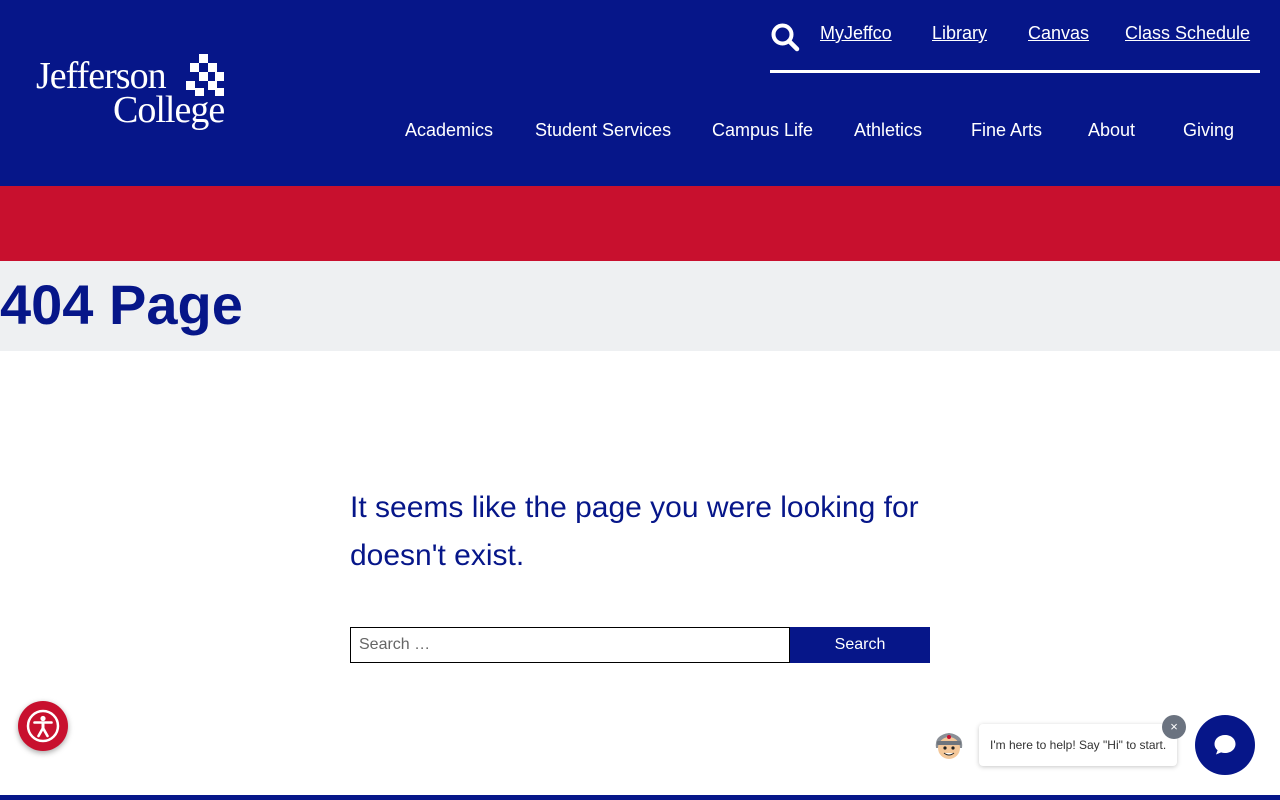 Image resolution: width=1280 pixels, height=800 pixels. I want to click on hero-band, so click(640, 223).